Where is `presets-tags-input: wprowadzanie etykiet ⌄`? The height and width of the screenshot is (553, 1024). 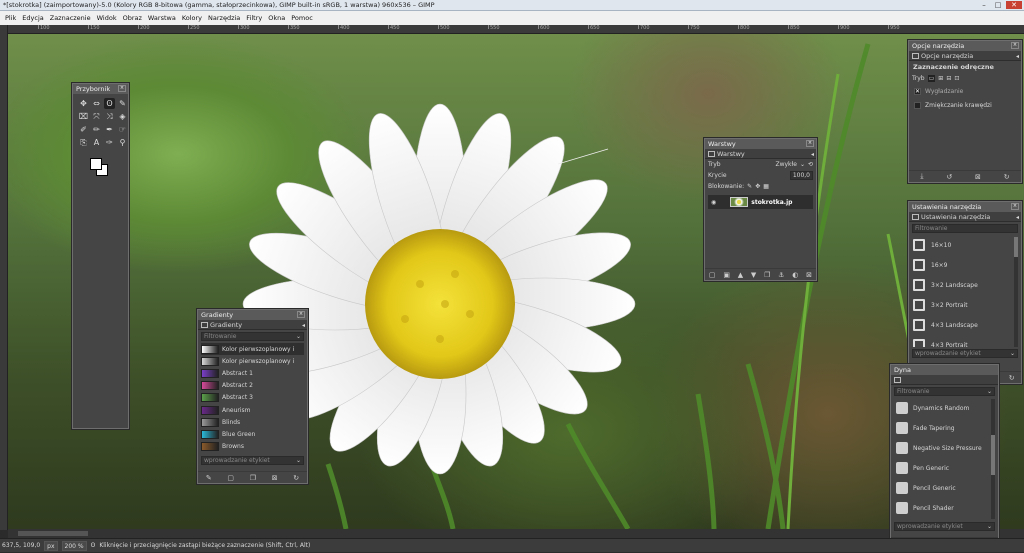
presets-tags-input: wprowadzanie etykiet ⌄ is located at coordinates (965, 353).